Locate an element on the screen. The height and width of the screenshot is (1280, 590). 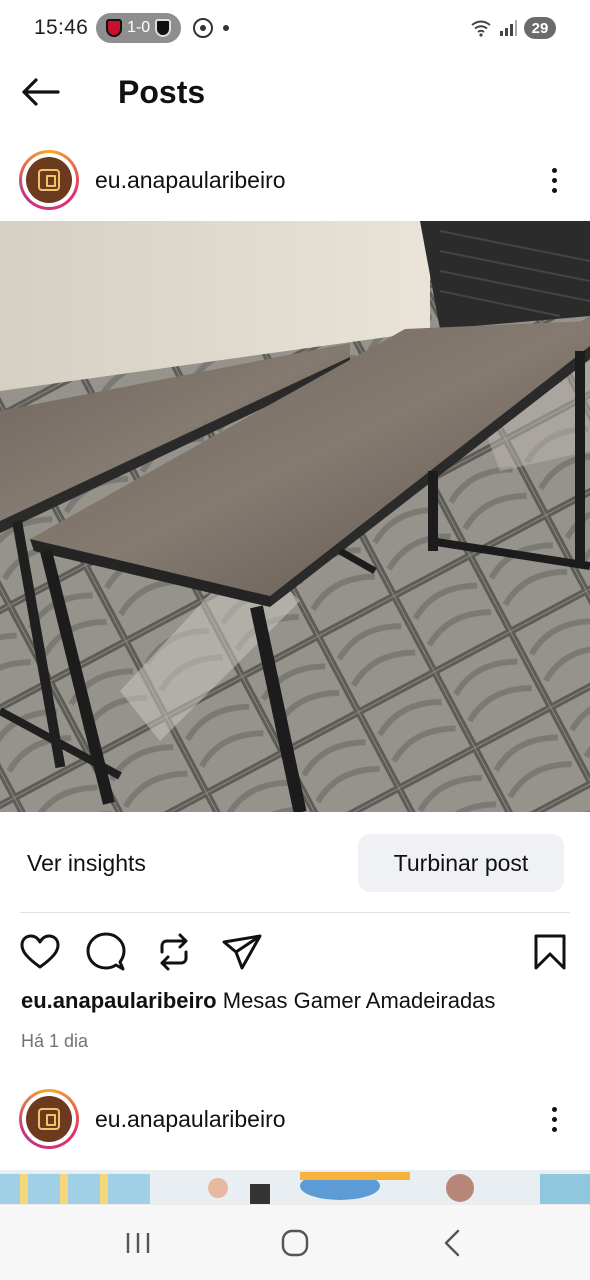
like-button is located at coordinates (40, 952).